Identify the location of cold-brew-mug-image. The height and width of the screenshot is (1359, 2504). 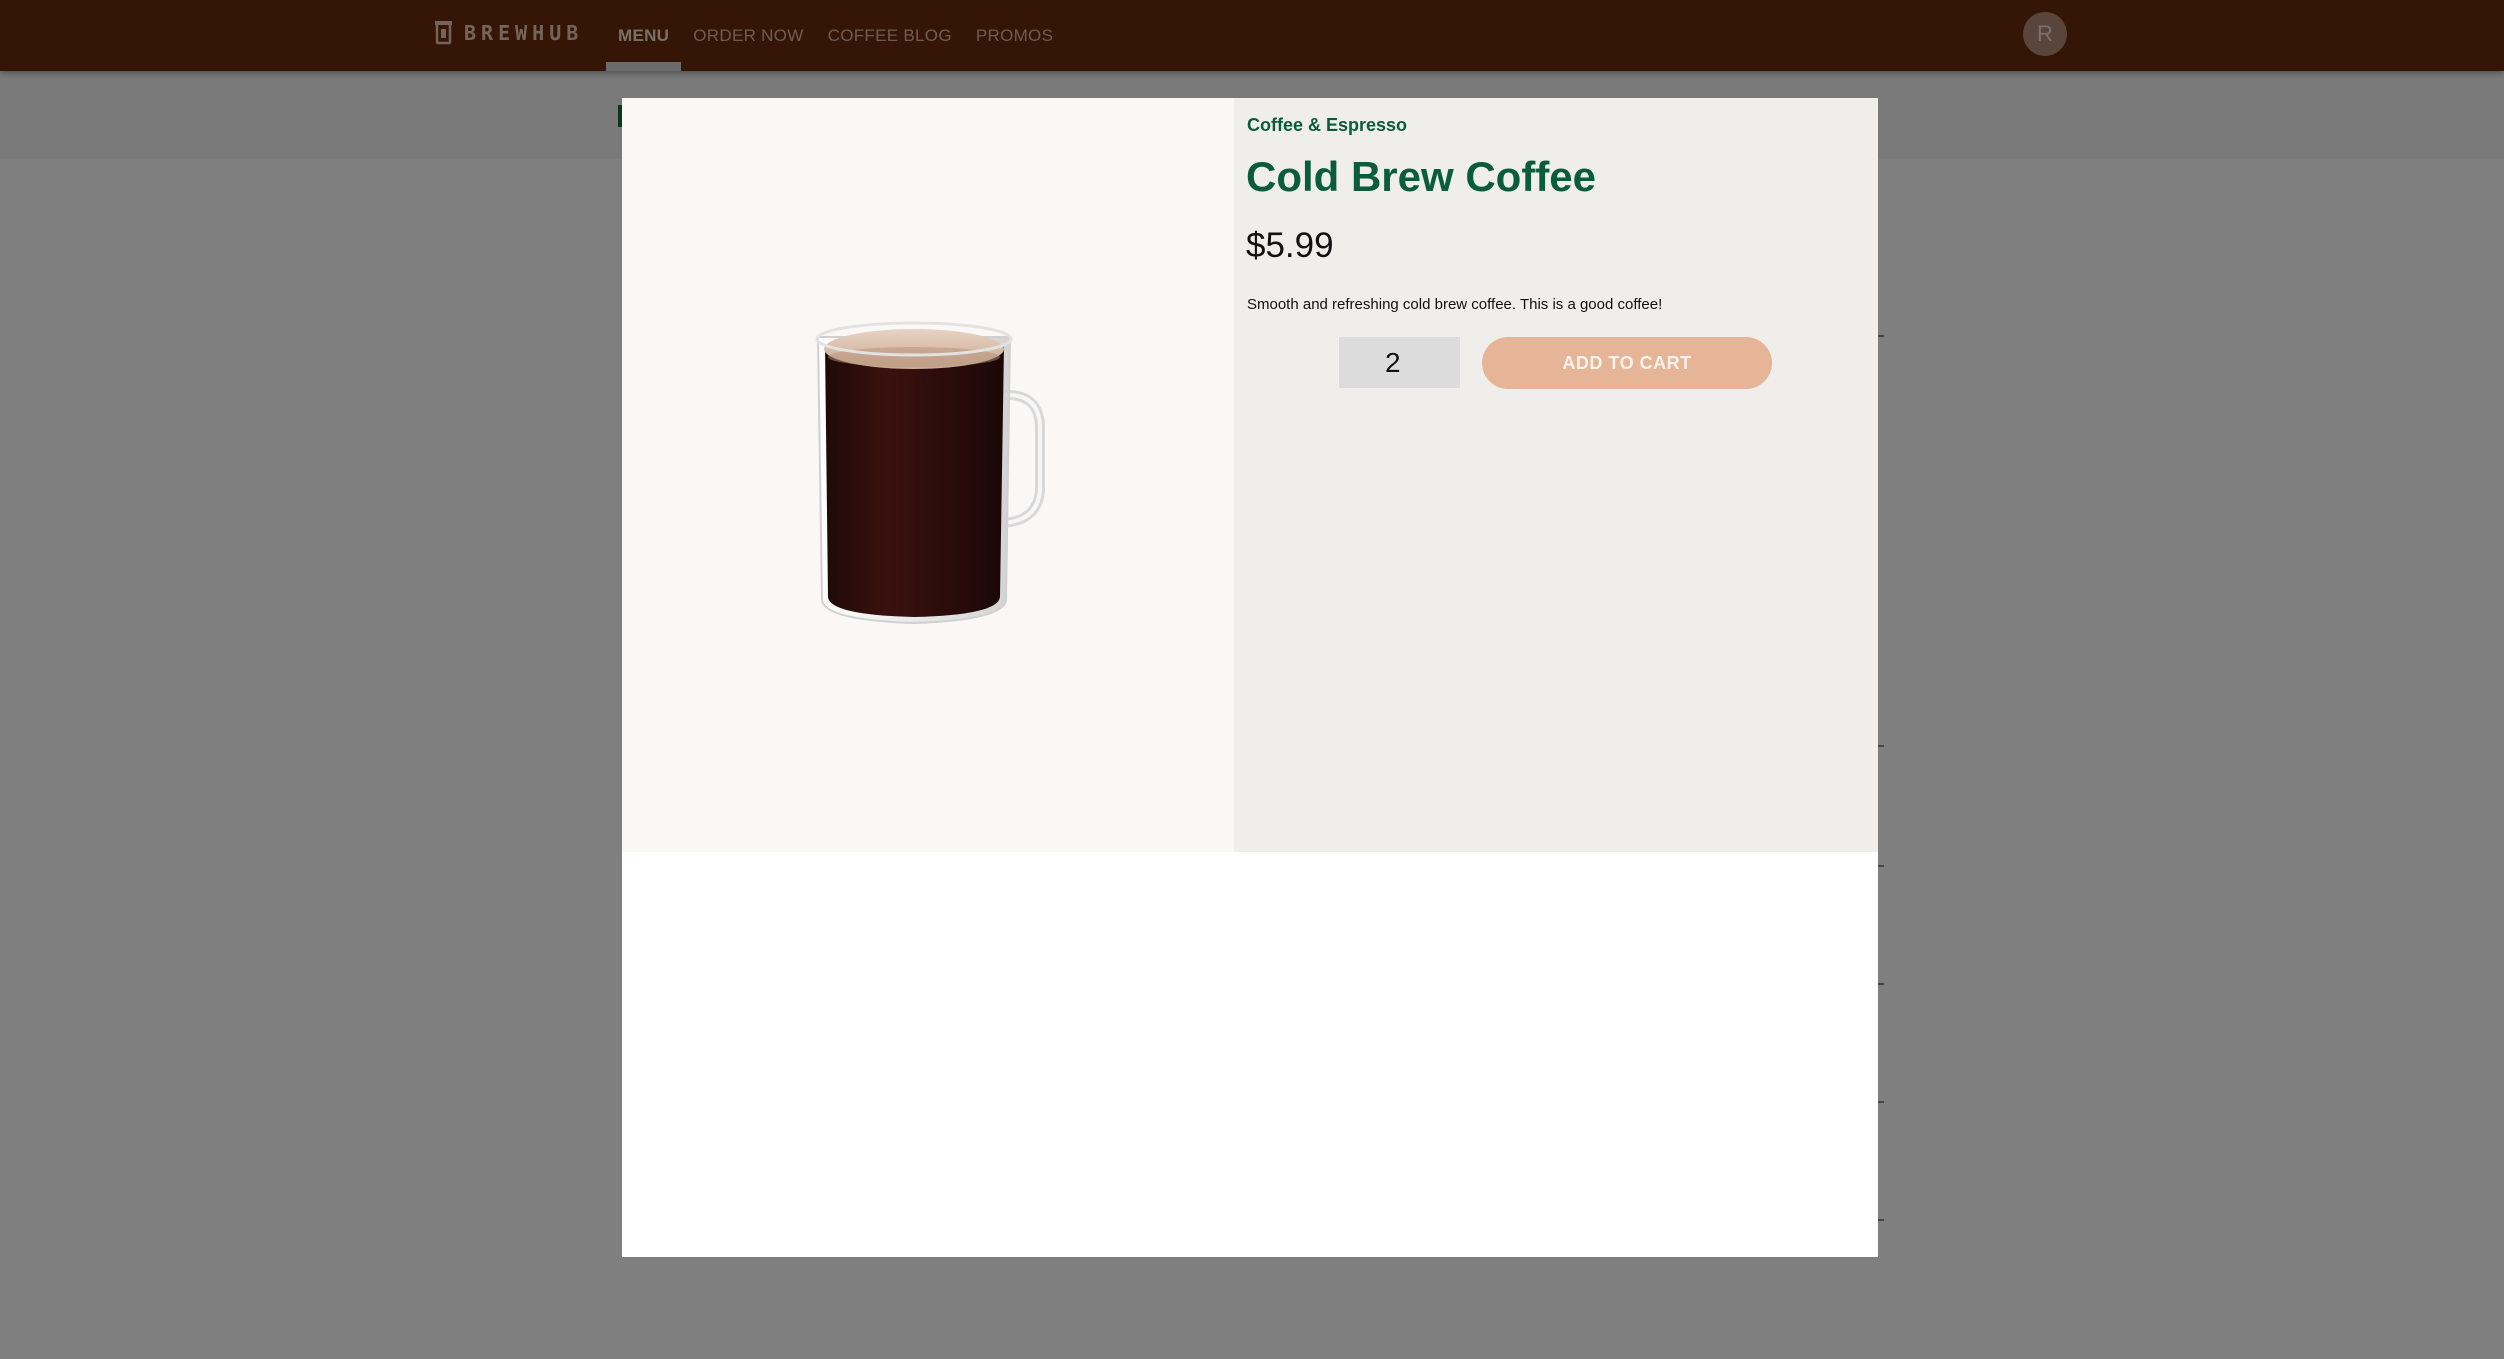
(930, 473).